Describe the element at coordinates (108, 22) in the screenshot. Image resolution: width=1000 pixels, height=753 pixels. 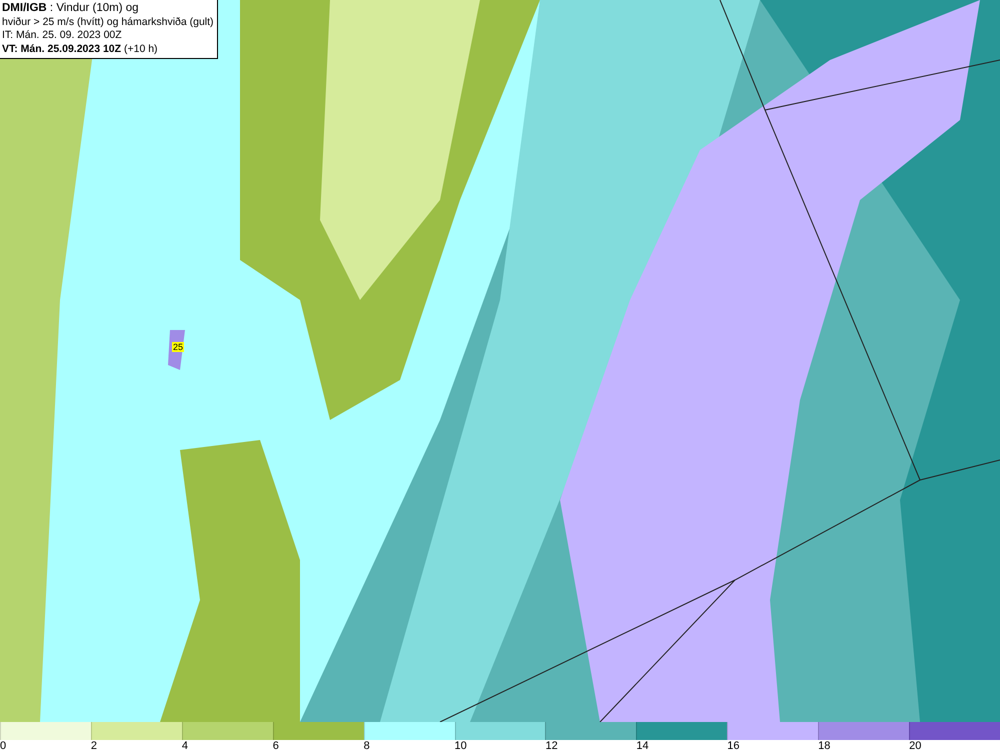
I see `title-line: hviður > 25 m/s (hvítt) og hámarkshviða (gult)` at that location.